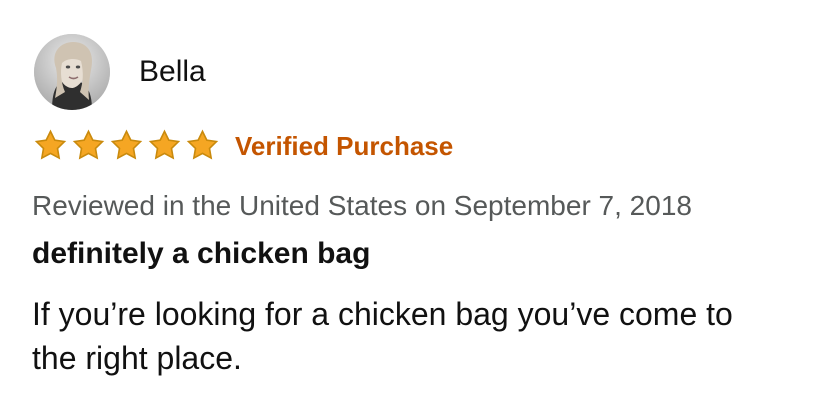  What do you see at coordinates (172, 72) in the screenshot?
I see `reviewer-name: Bella` at bounding box center [172, 72].